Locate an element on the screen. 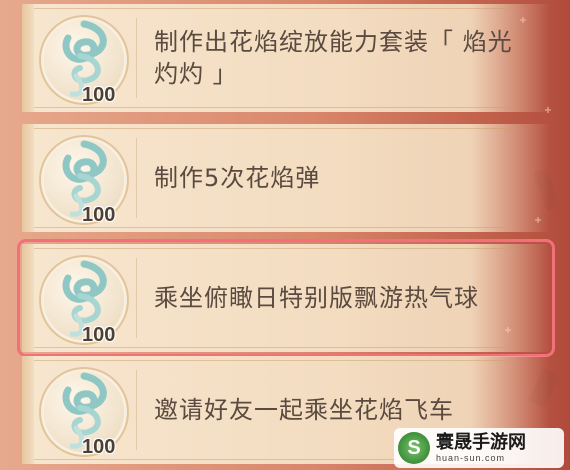 The image size is (570, 470). task-description: 制作出花焰绽放能力套装「 焰光灼灼 」 is located at coordinates (333, 58).